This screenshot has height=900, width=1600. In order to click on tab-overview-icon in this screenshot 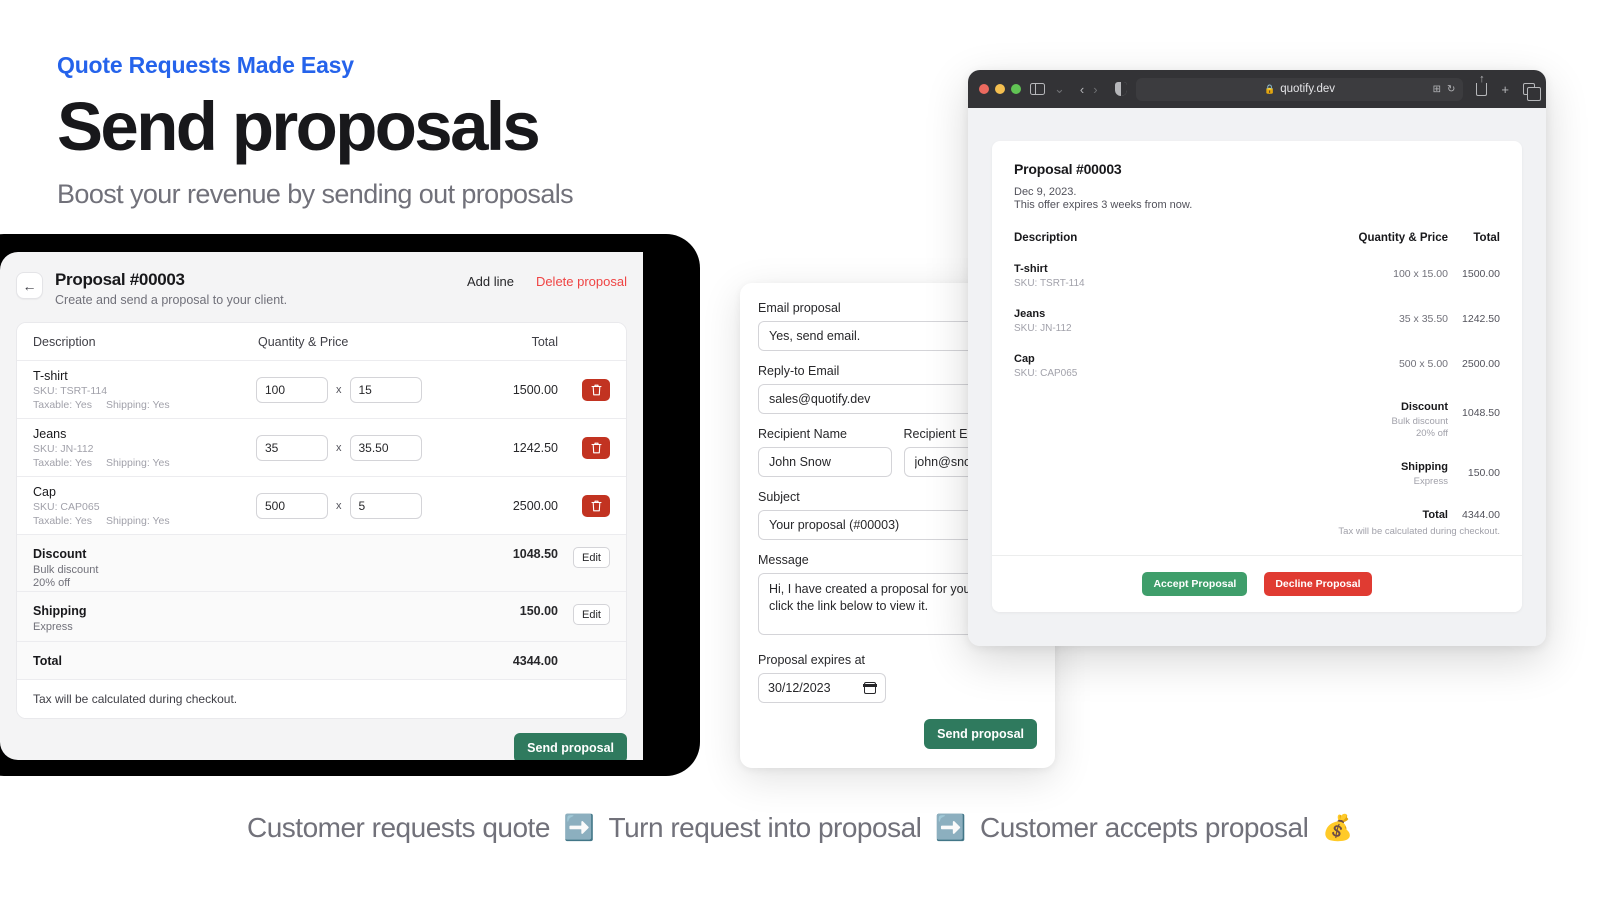, I will do `click(1532, 92)`.